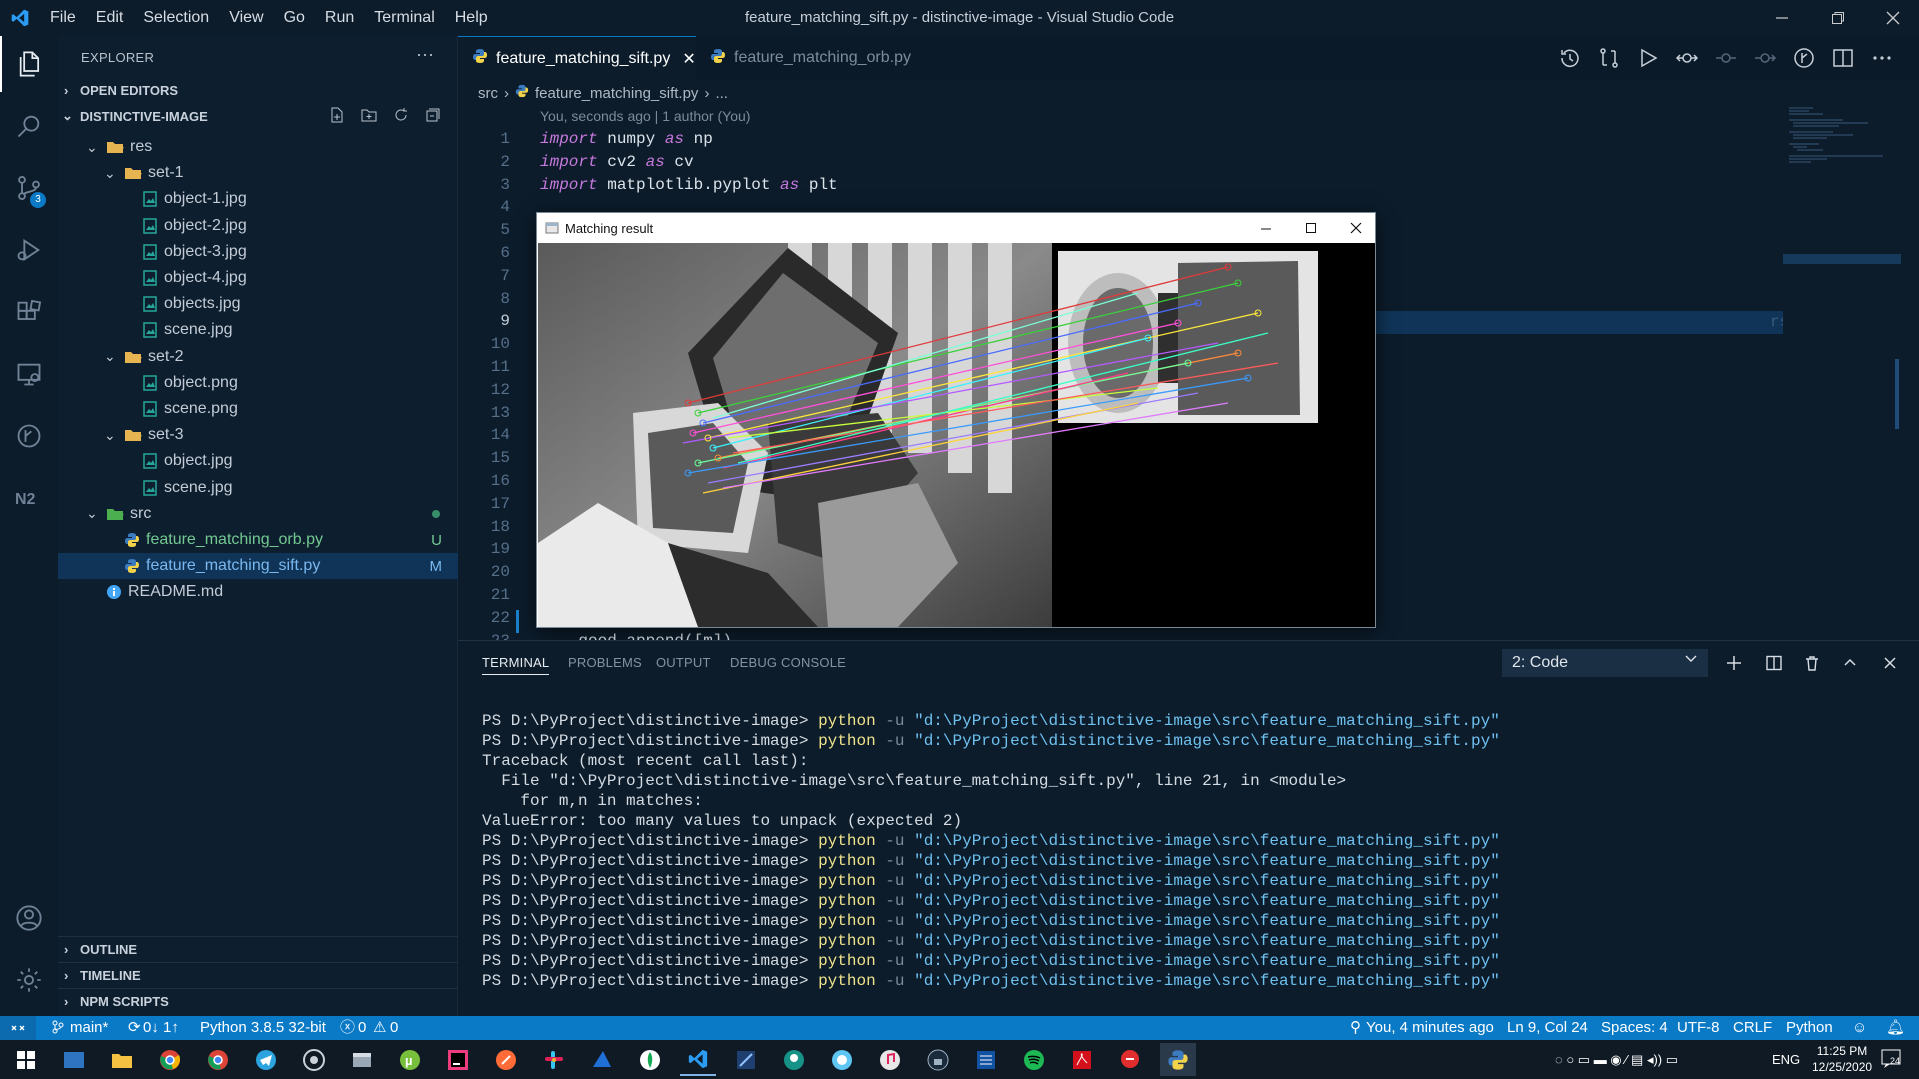 Image resolution: width=1919 pixels, height=1079 pixels. Describe the element at coordinates (1782, 18) in the screenshot. I see `minimize-button` at that location.